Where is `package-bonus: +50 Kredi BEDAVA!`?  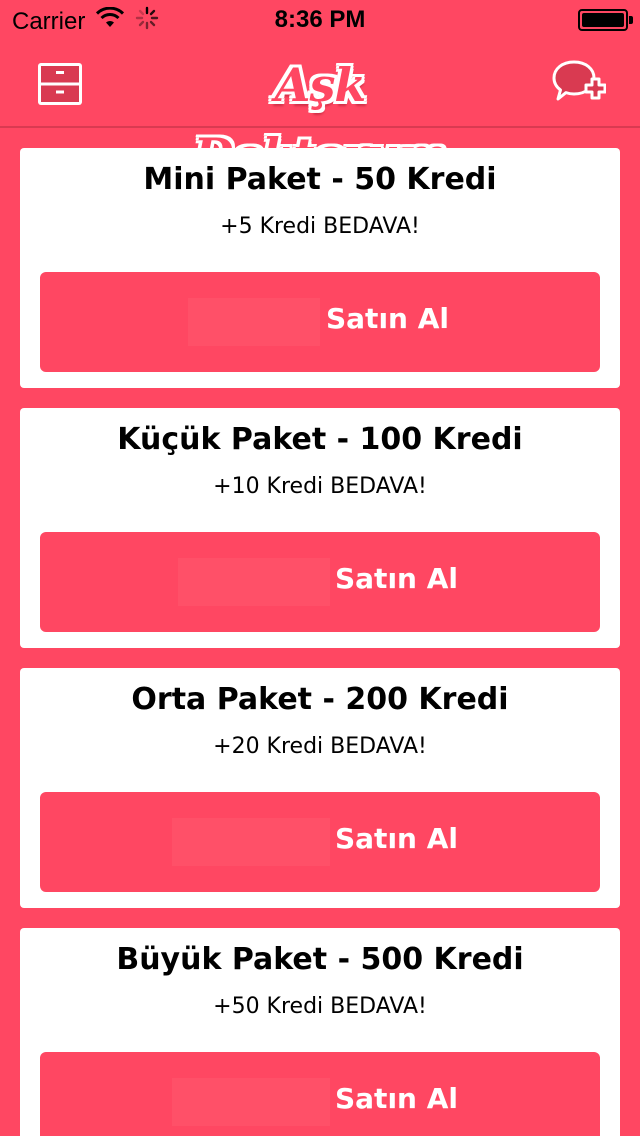
package-bonus: +50 Kredi BEDAVA! is located at coordinates (320, 1006).